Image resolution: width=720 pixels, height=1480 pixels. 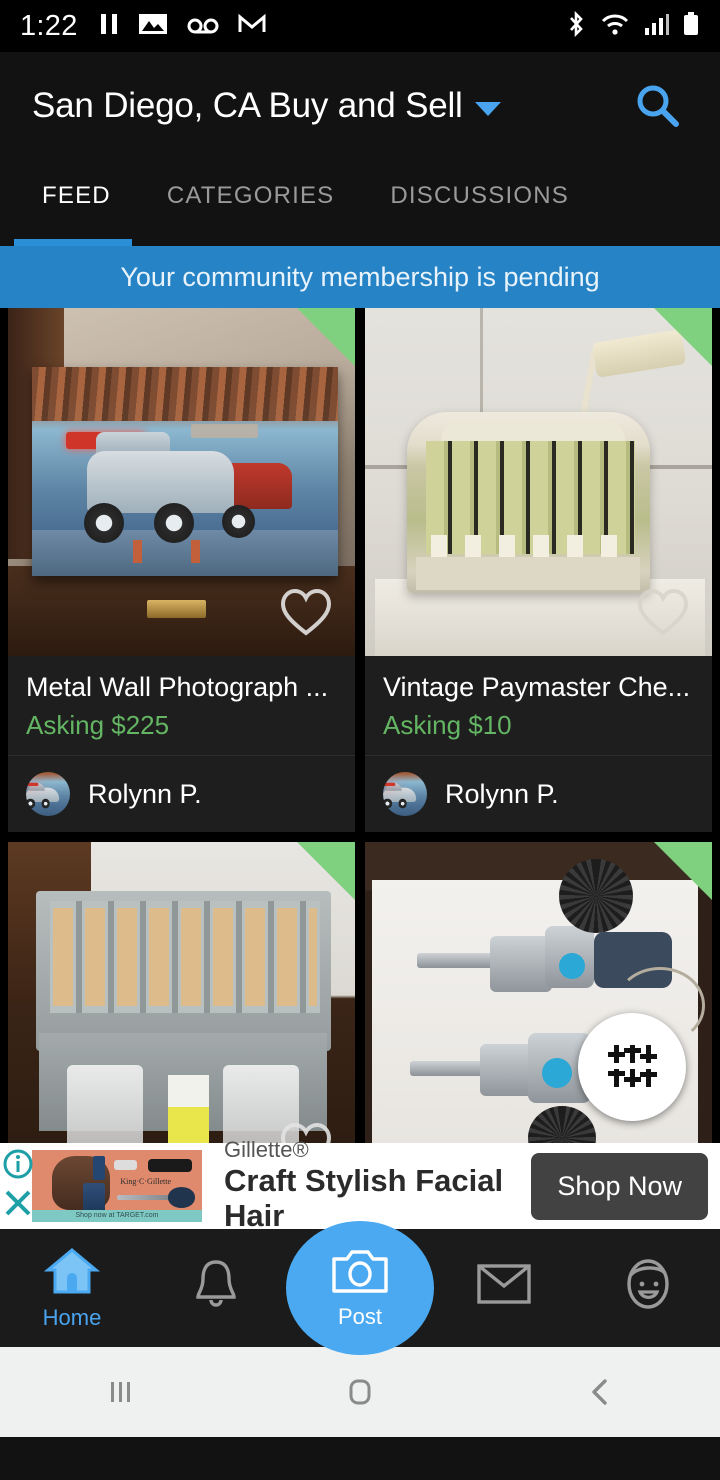 What do you see at coordinates (266, 1150) in the screenshot?
I see `ad-sponsor-name: Gillette®` at bounding box center [266, 1150].